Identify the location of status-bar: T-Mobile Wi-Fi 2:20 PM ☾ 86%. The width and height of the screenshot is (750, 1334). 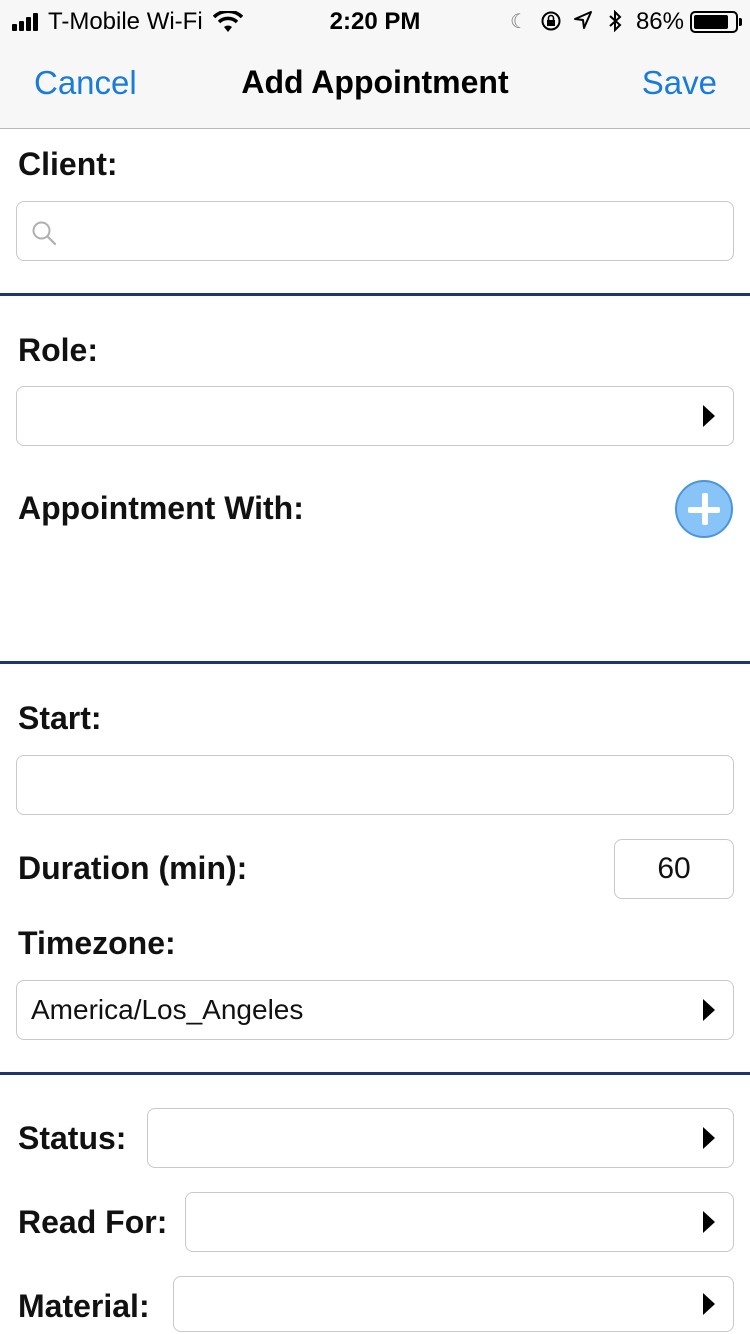
(375, 20).